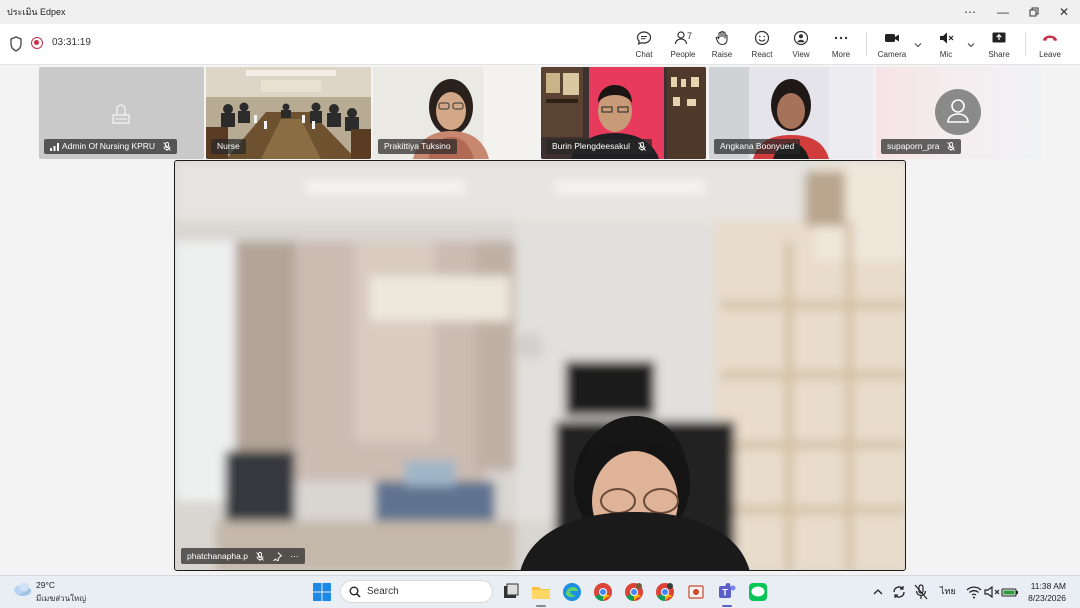 The image size is (1080, 608). What do you see at coordinates (758, 592) in the screenshot?
I see `line-app-icon` at bounding box center [758, 592].